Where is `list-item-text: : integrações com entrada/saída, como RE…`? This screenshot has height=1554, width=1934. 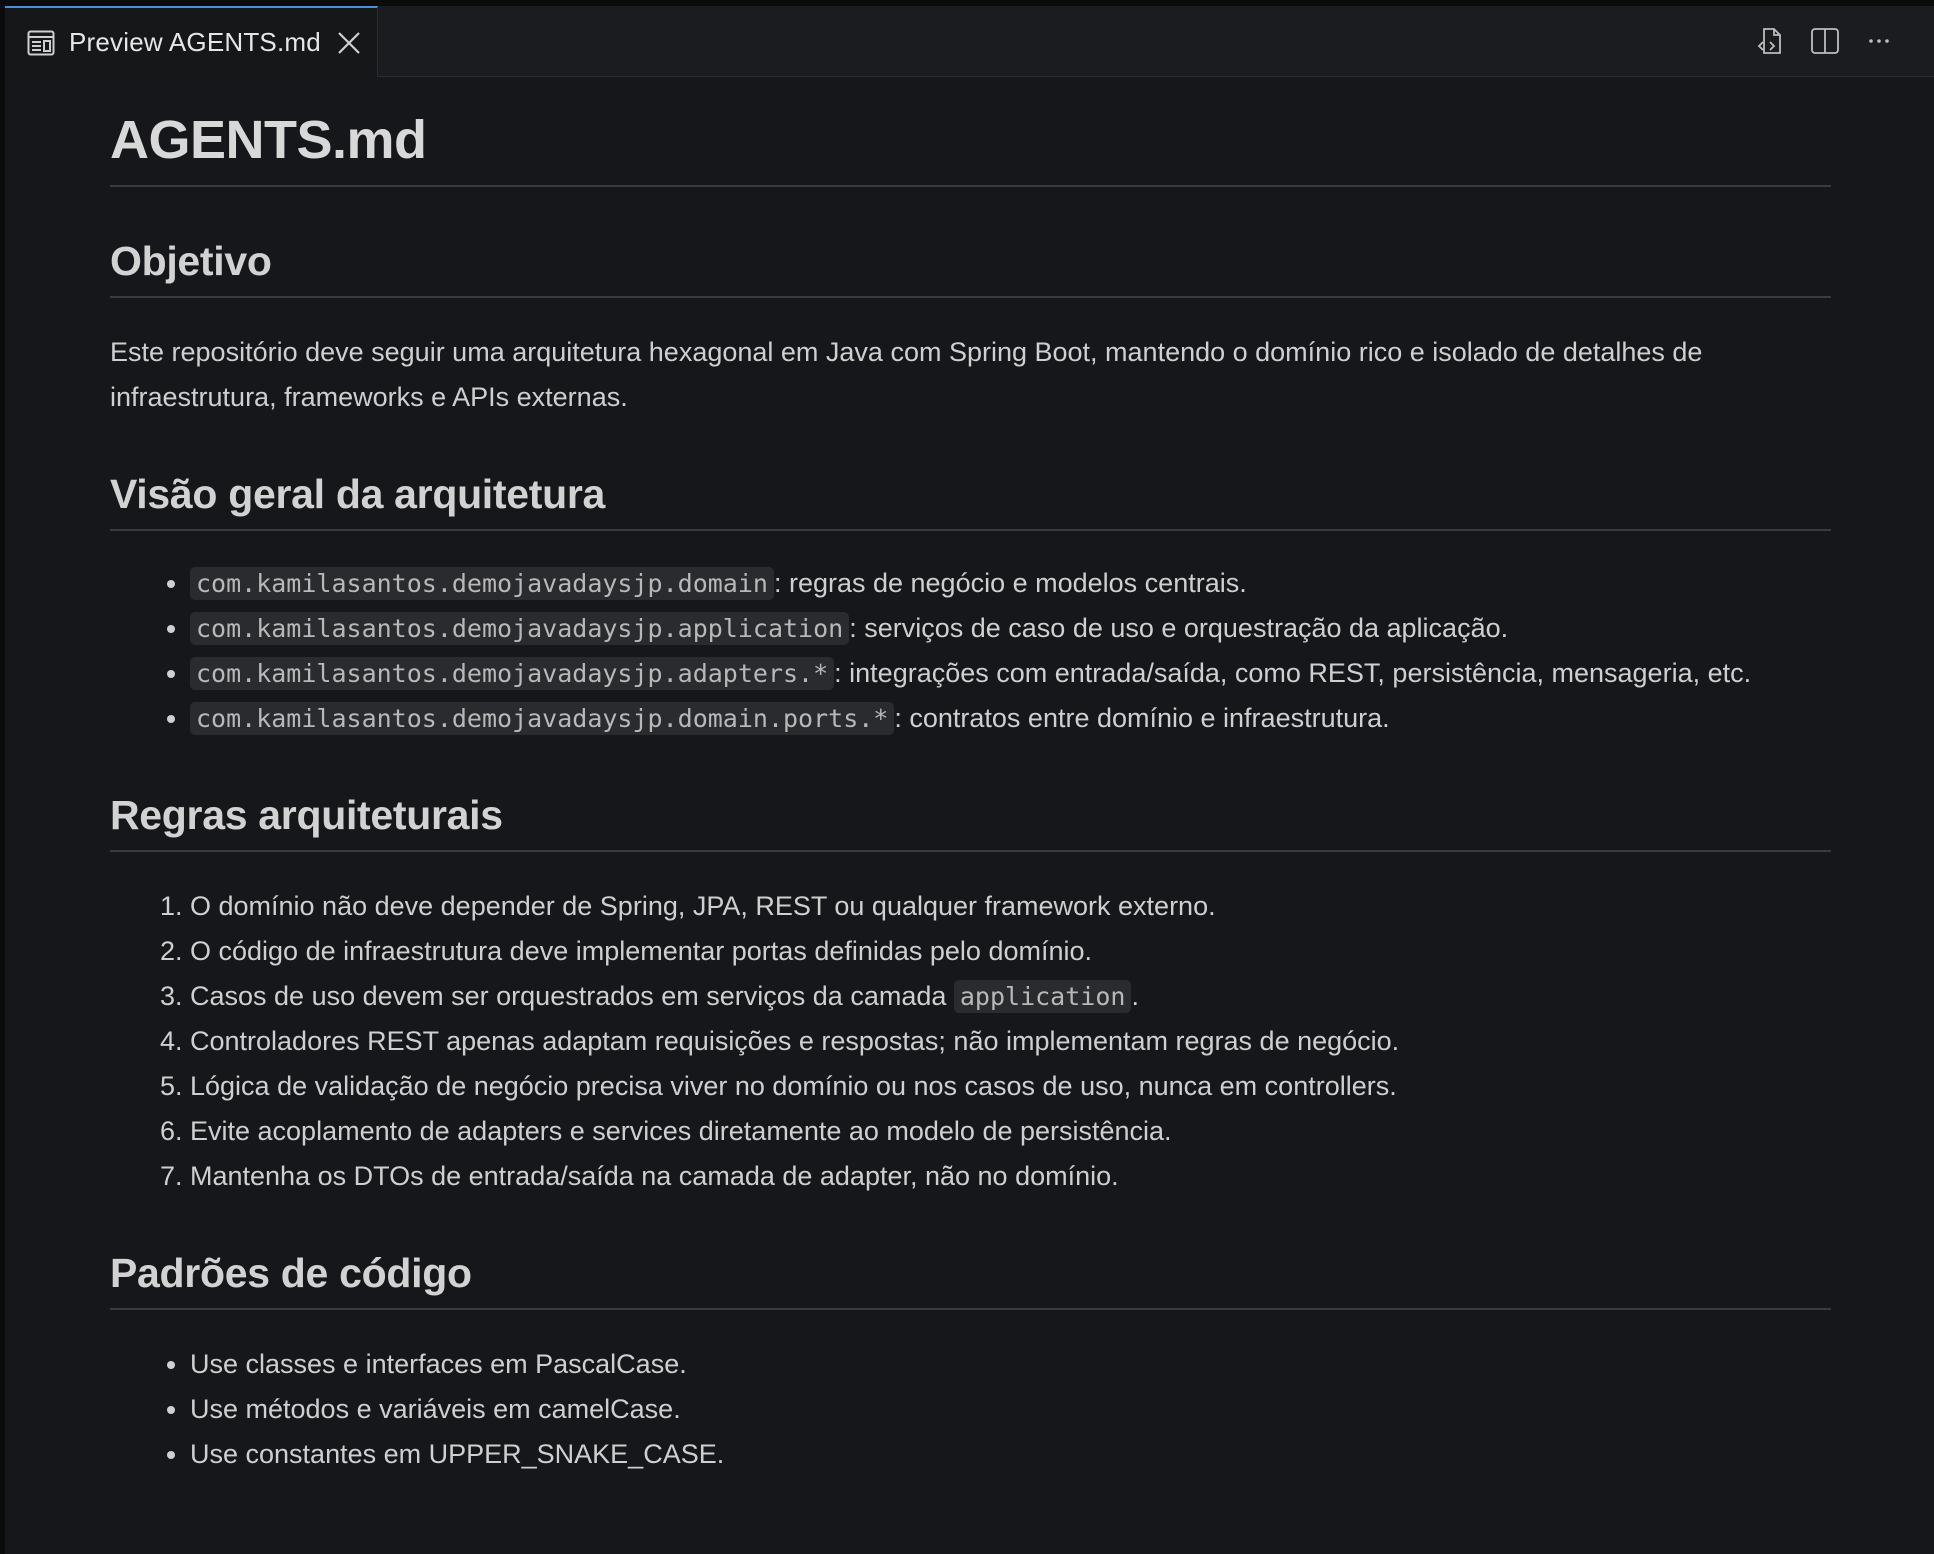
list-item-text: : integrações com entrada/saída, como RE… is located at coordinates (1293, 673).